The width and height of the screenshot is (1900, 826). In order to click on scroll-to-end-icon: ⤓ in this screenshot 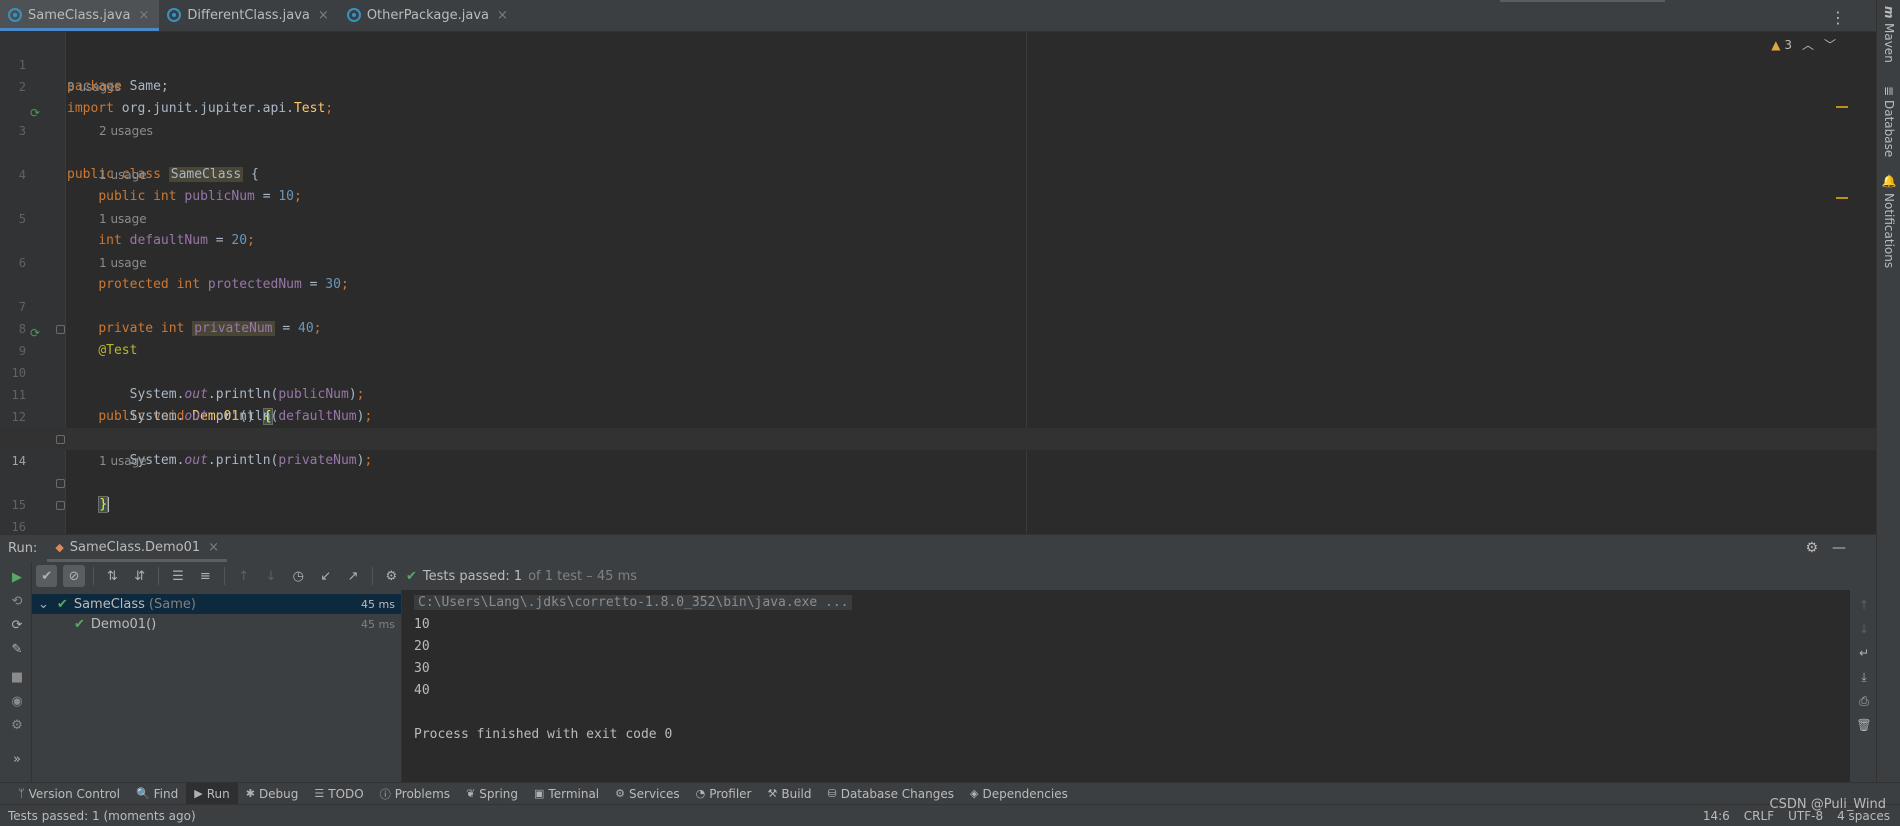, I will do `click(1864, 678)`.